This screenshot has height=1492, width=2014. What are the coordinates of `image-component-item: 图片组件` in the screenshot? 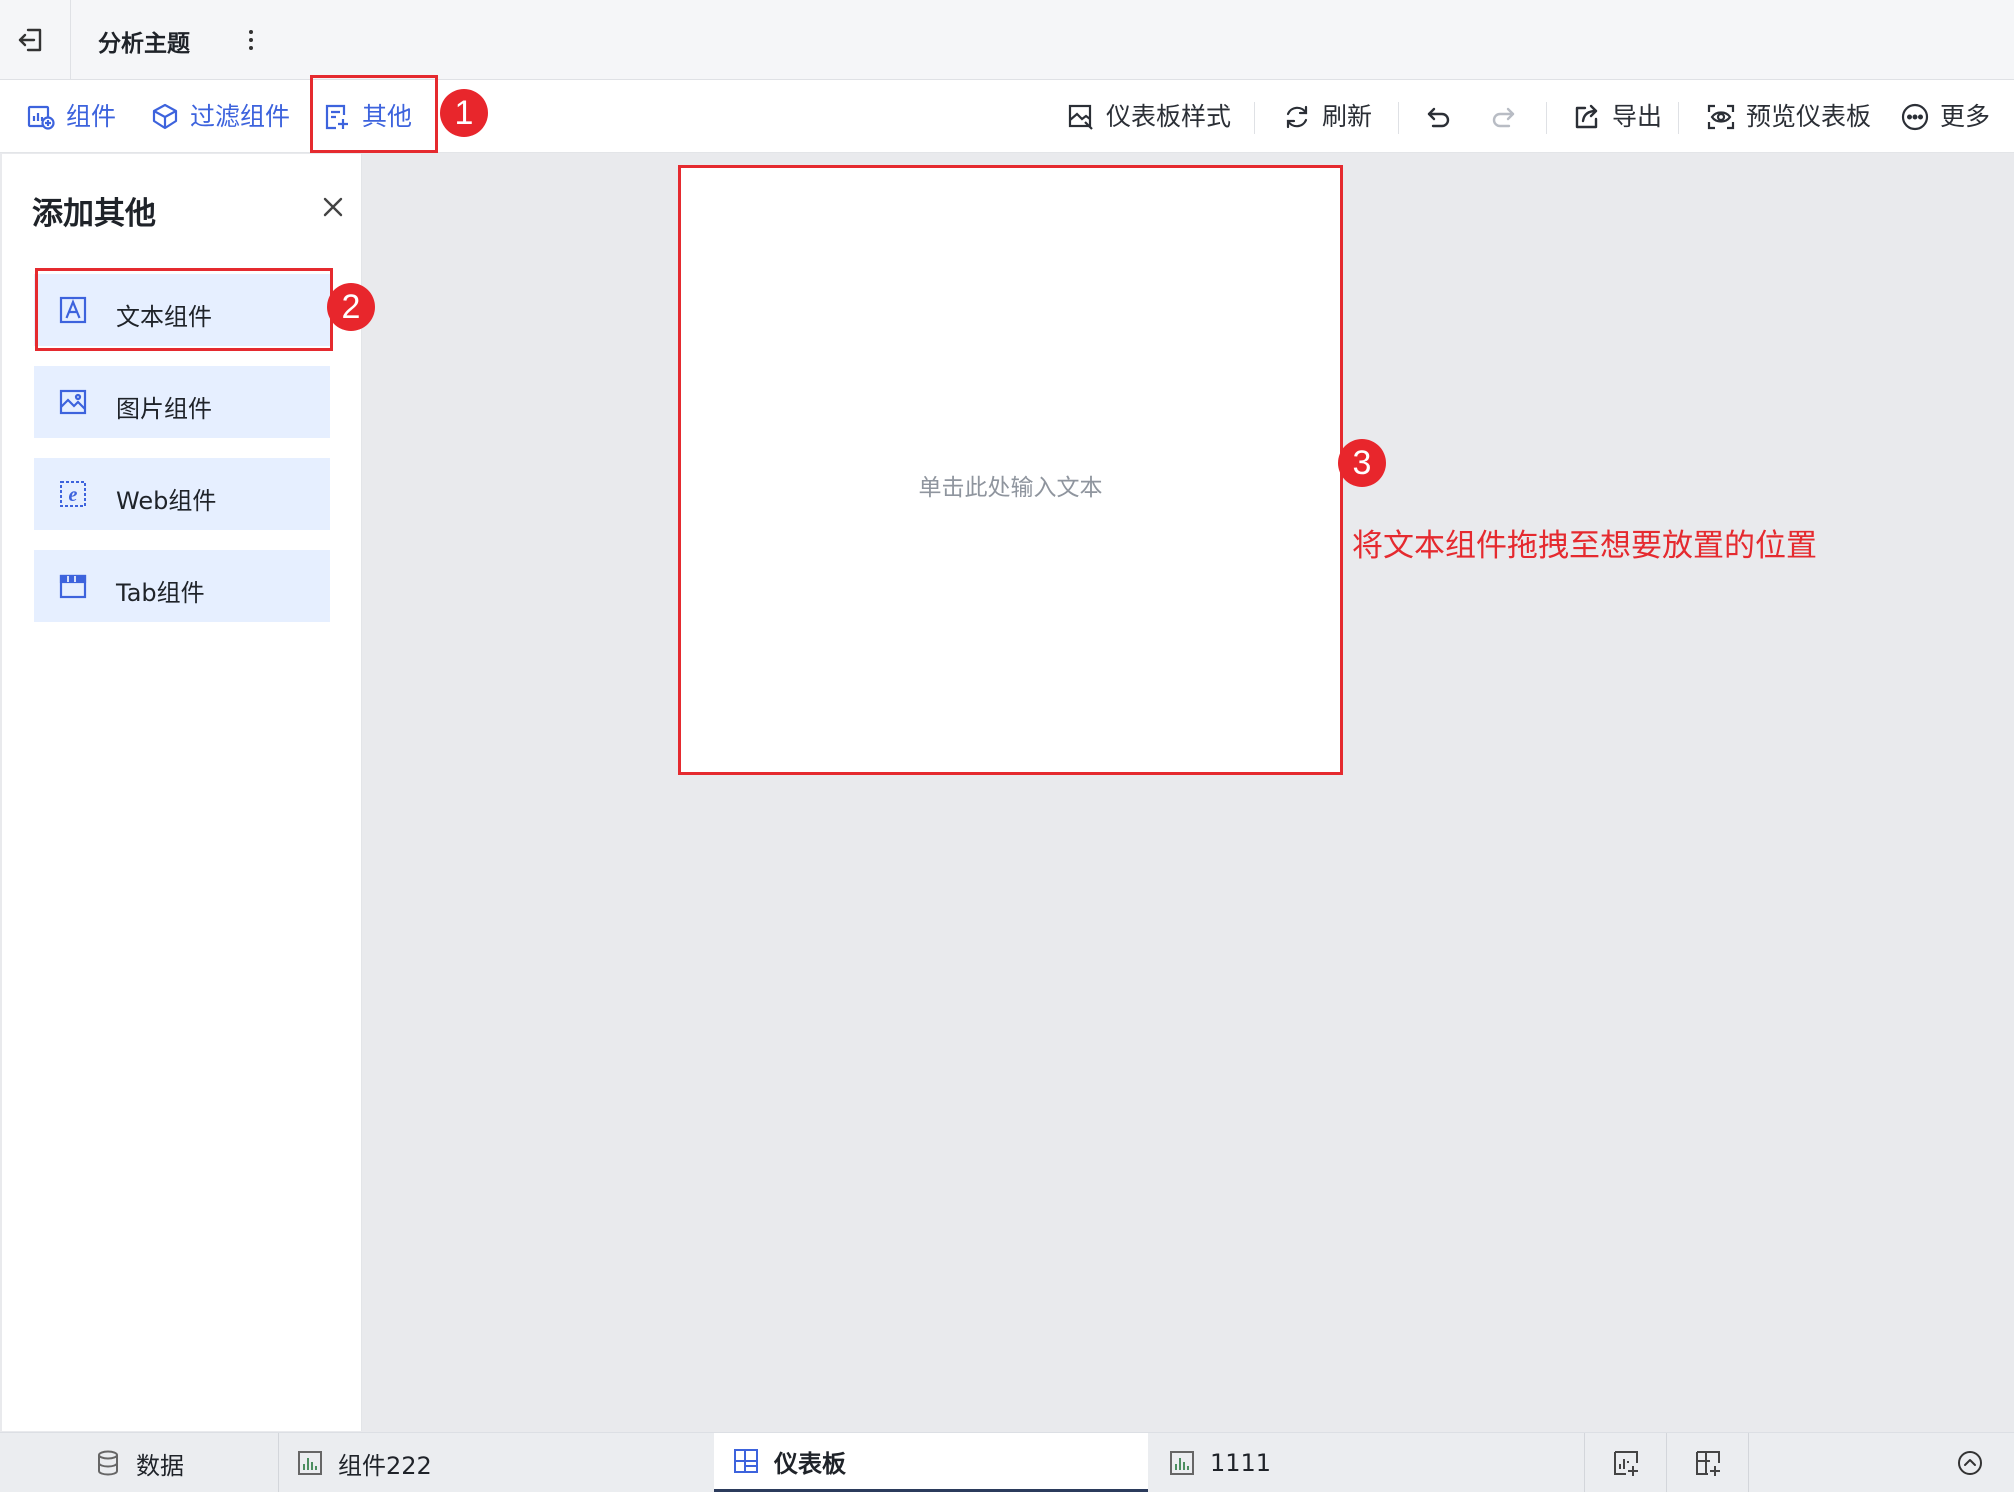 It's located at (182, 402).